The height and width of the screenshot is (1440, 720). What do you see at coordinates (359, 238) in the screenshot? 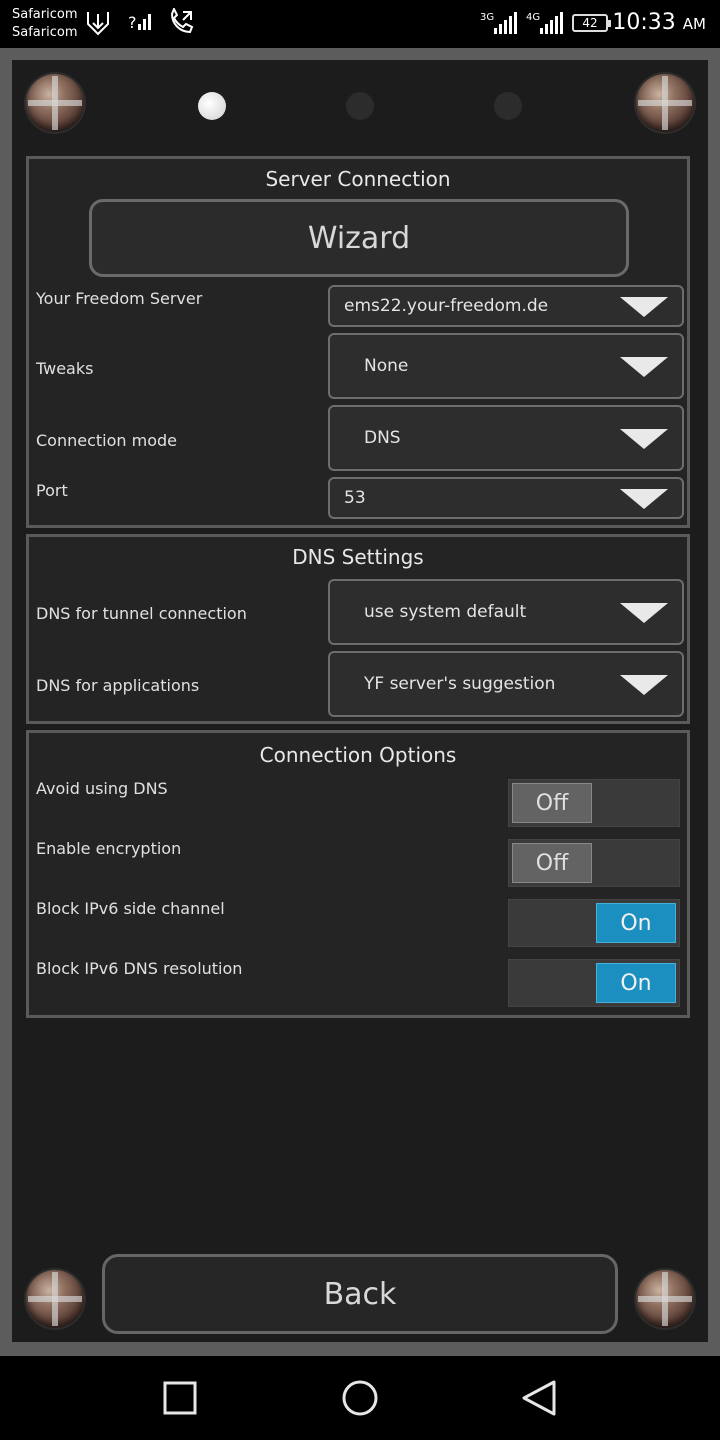
I see `wizard-button: Wizard` at bounding box center [359, 238].